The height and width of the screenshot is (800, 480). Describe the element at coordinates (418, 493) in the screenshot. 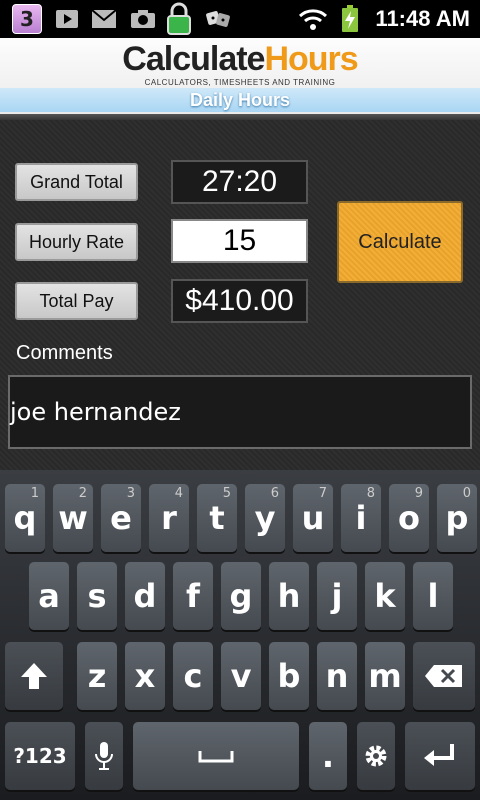

I see `key-hint: 9` at that location.